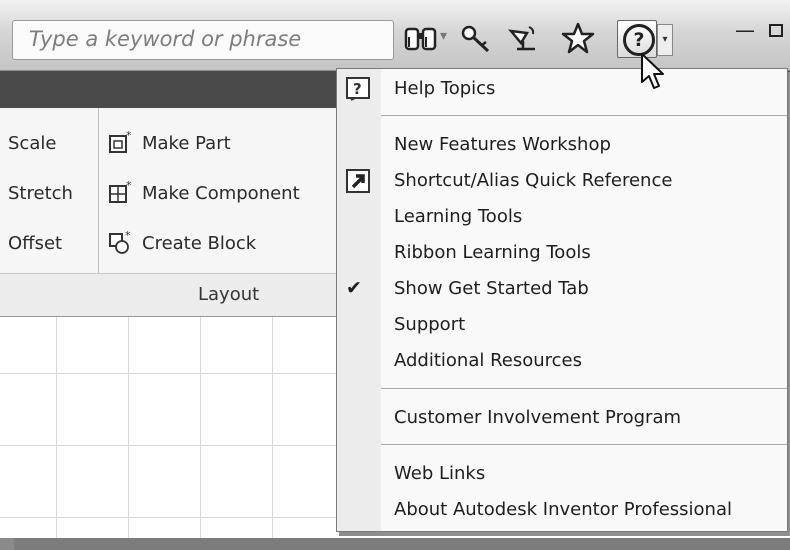 Image resolution: width=790 pixels, height=550 pixels. Describe the element at coordinates (120, 191) in the screenshot. I see `make-component-icon: *` at that location.